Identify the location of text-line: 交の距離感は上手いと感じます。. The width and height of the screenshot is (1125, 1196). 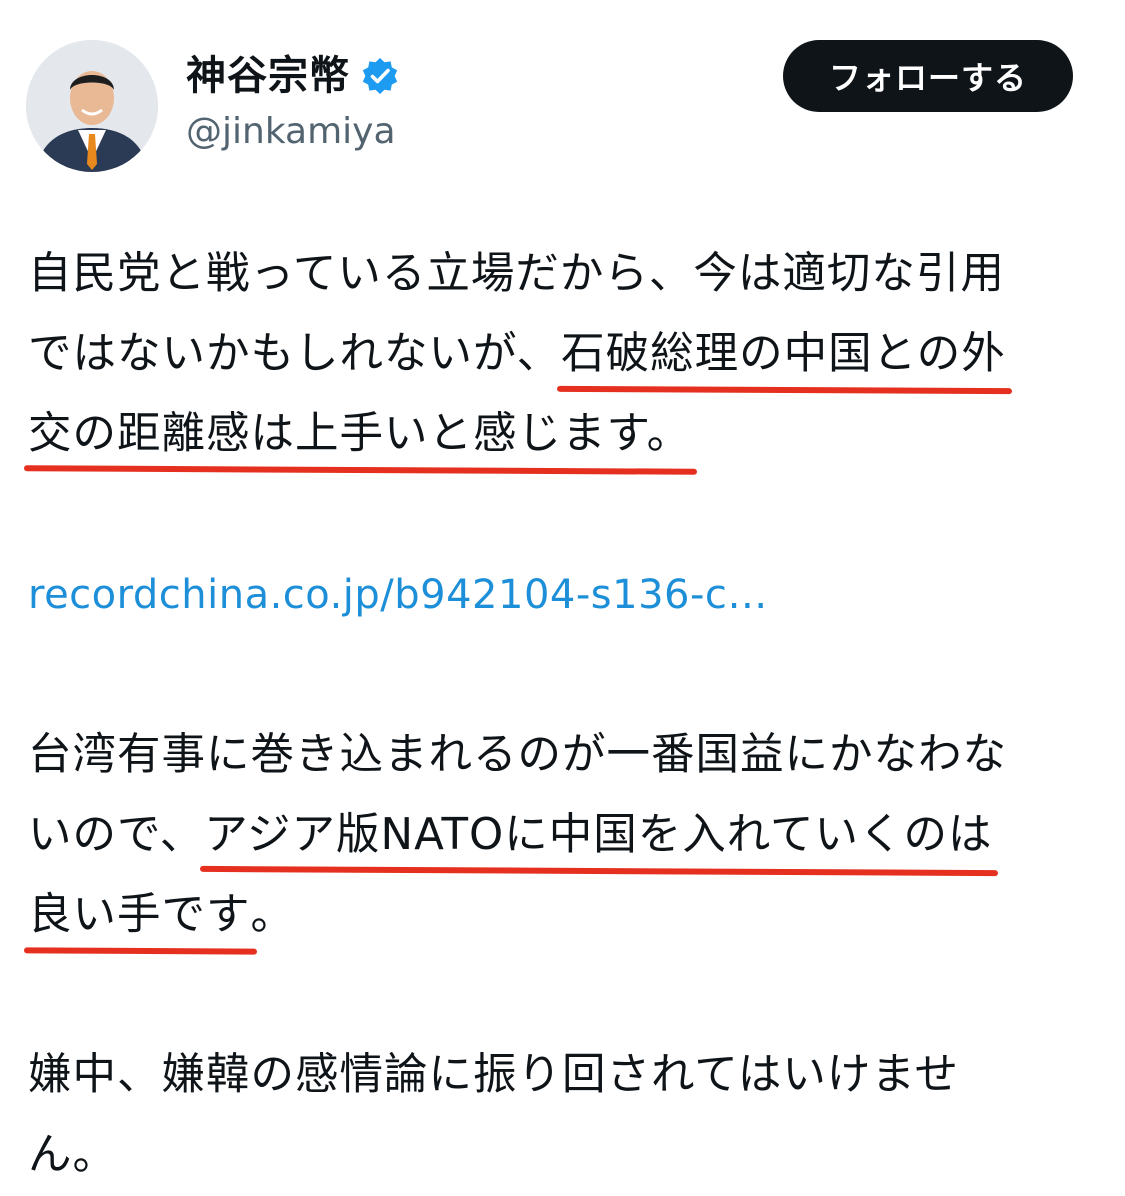
(558, 434).